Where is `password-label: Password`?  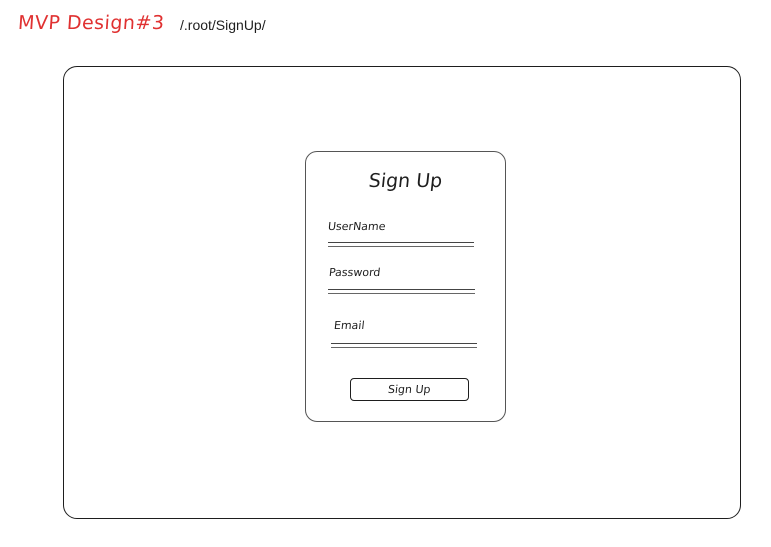
password-label: Password is located at coordinates (355, 272).